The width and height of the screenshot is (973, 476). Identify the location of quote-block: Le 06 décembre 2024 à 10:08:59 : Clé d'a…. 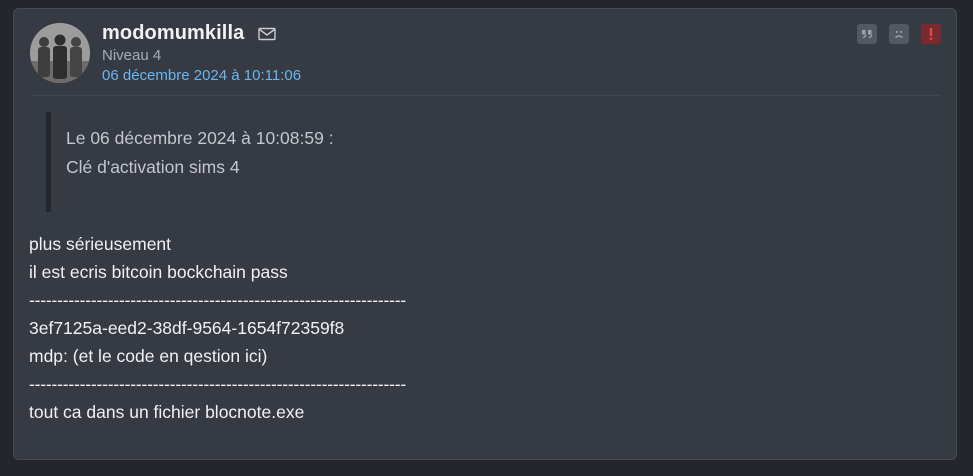
(190, 162).